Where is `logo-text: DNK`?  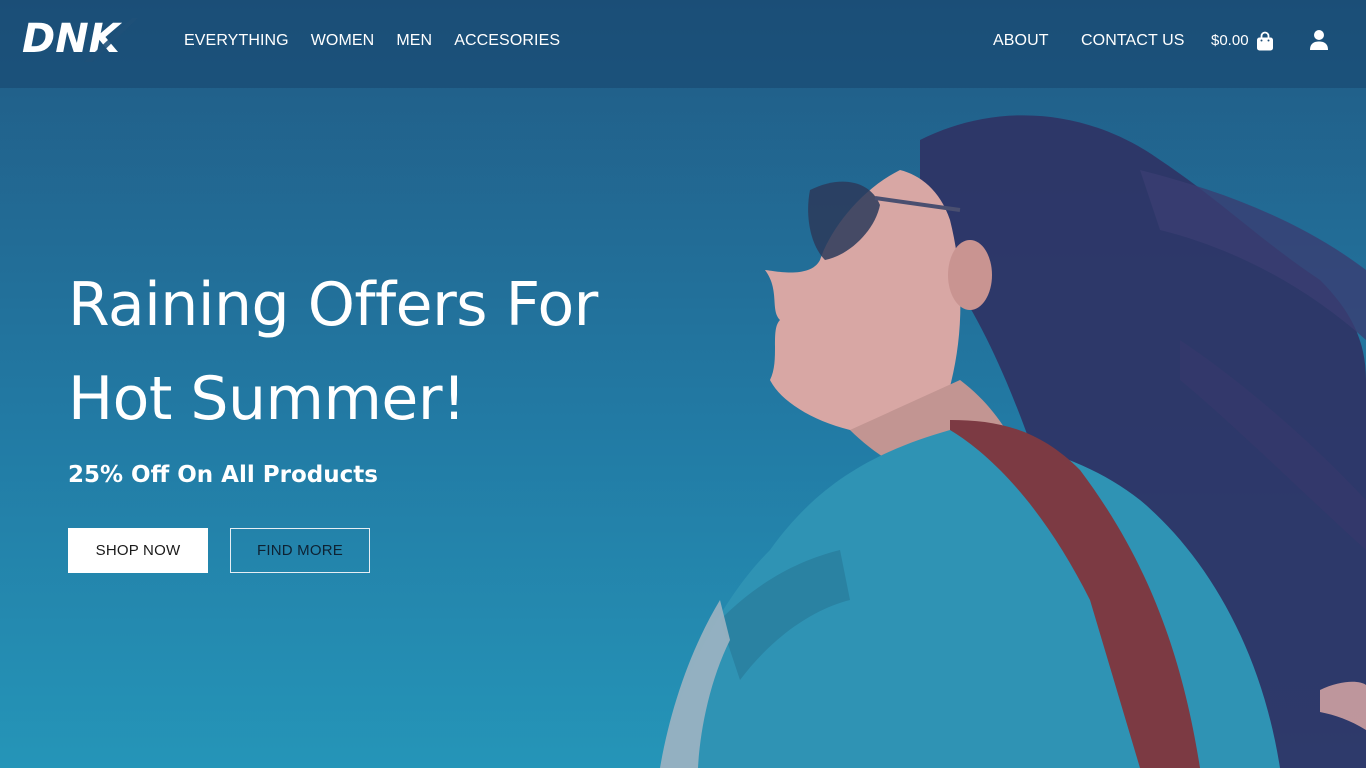
logo-text: DNK is located at coordinates (72, 39).